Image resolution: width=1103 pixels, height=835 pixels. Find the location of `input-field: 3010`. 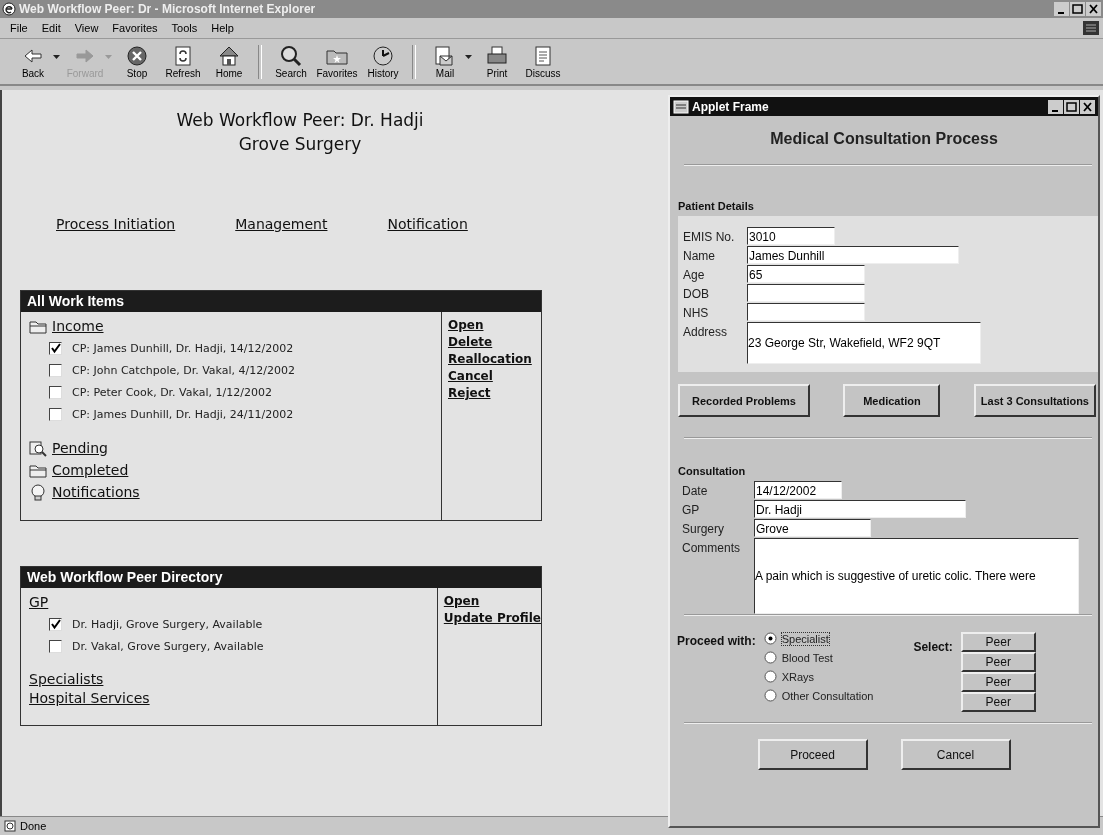

input-field: 3010 is located at coordinates (791, 236).